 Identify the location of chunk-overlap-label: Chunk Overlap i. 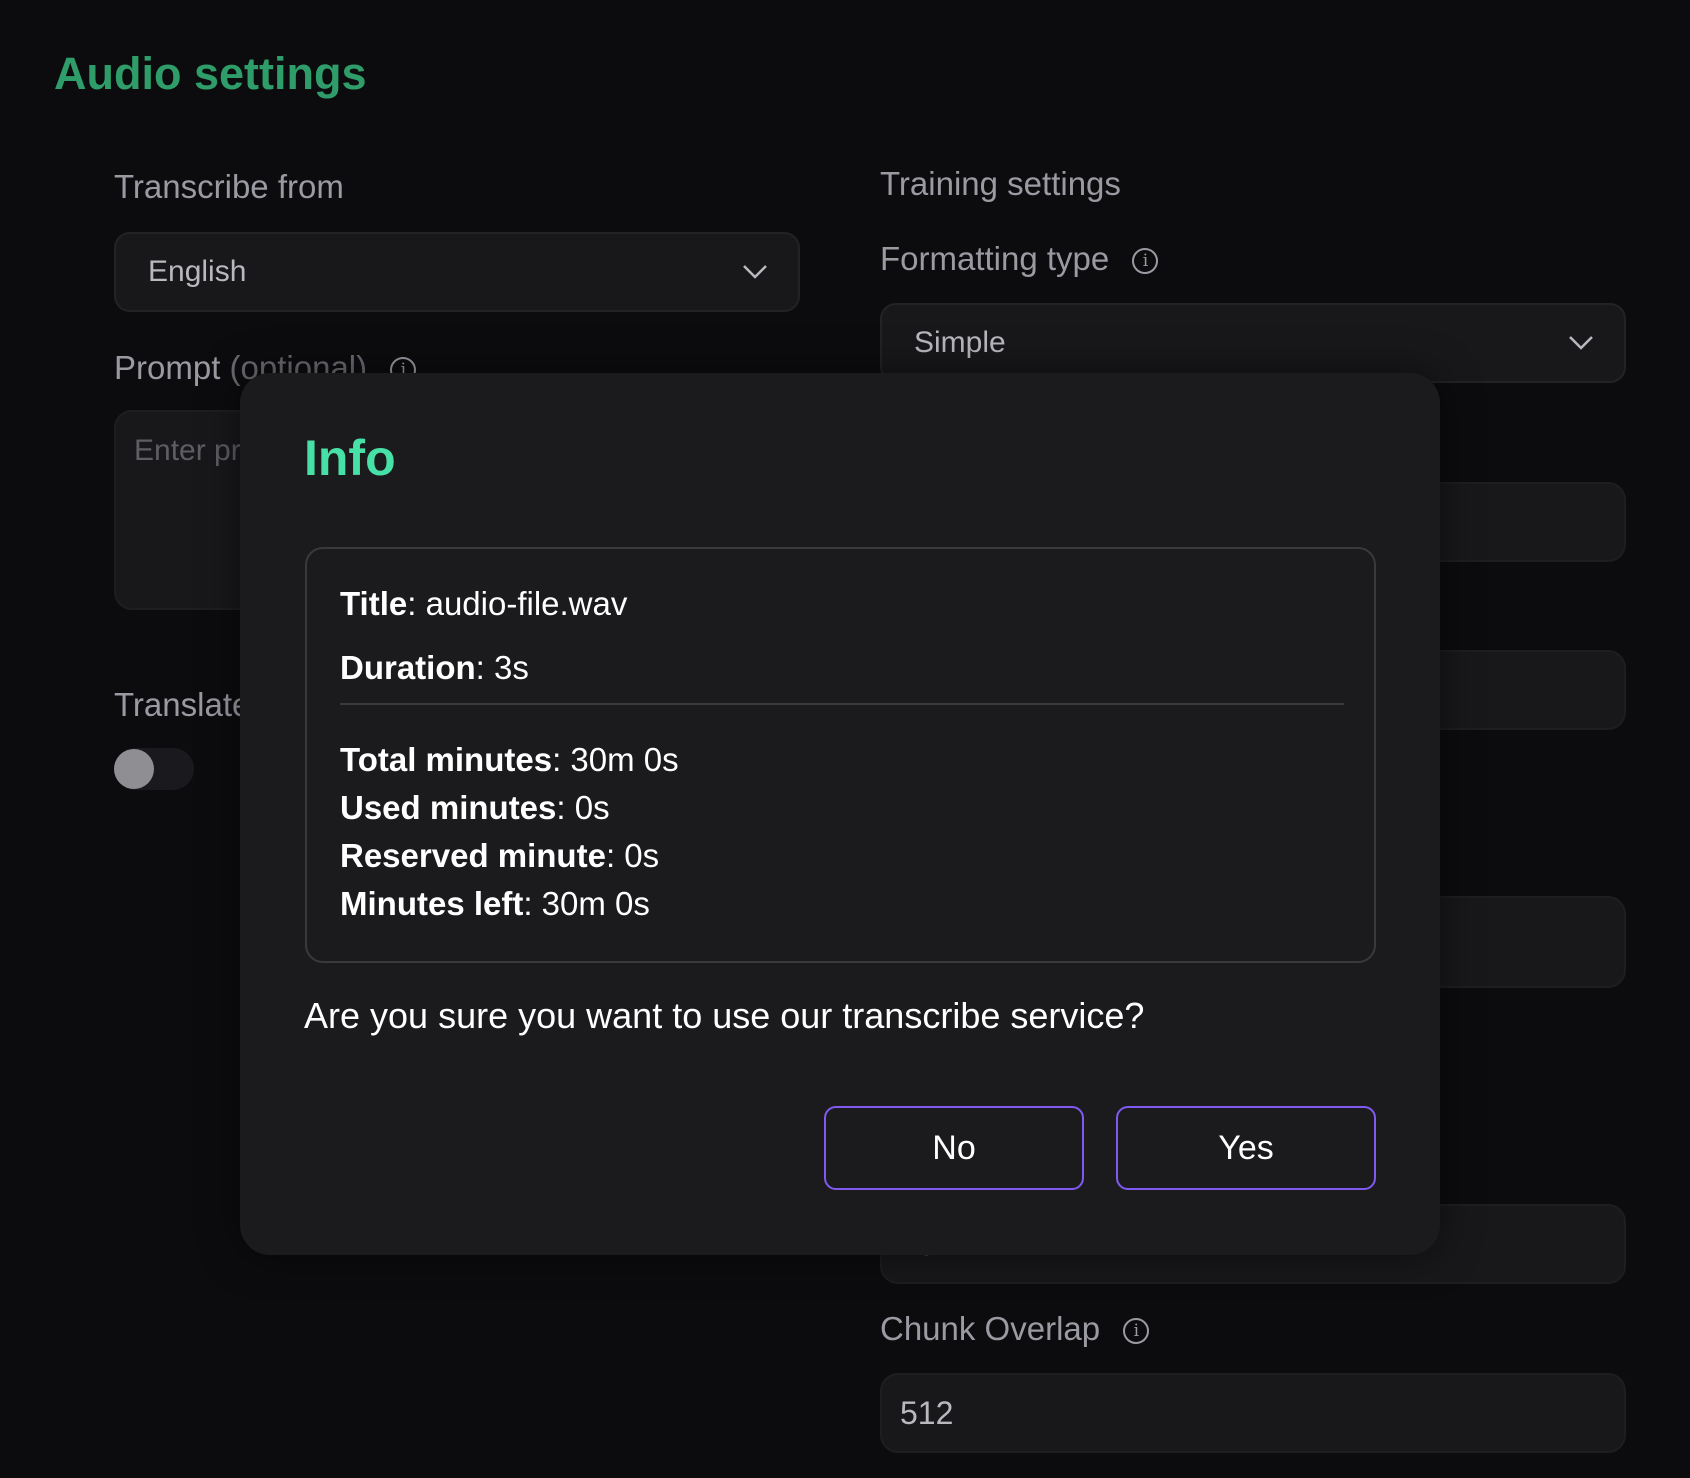
(1015, 1329).